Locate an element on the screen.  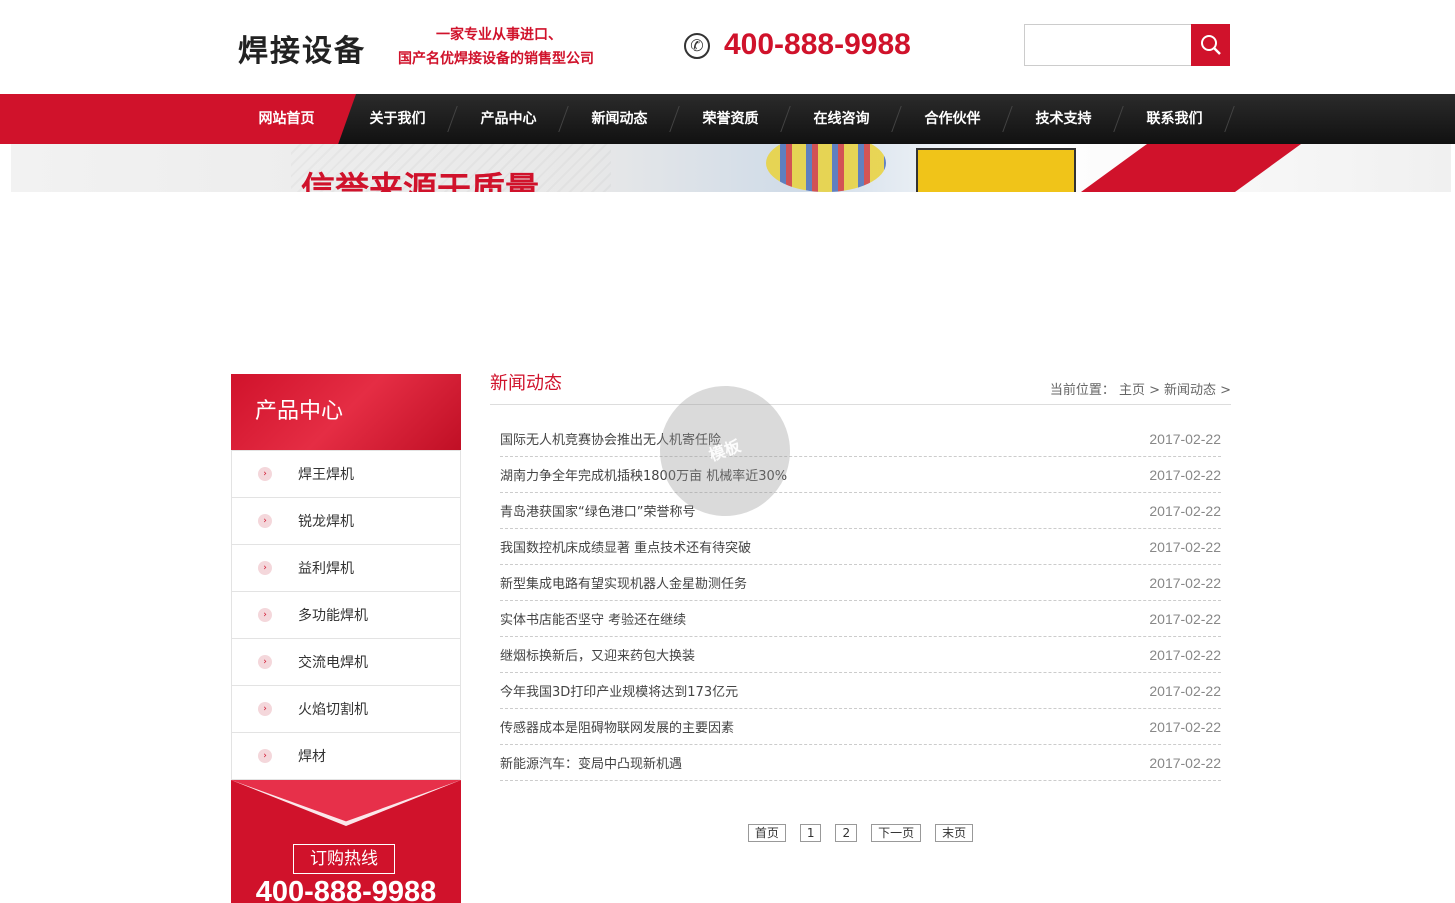
nav-item-label: 荣誉资质 is located at coordinates (730, 119).